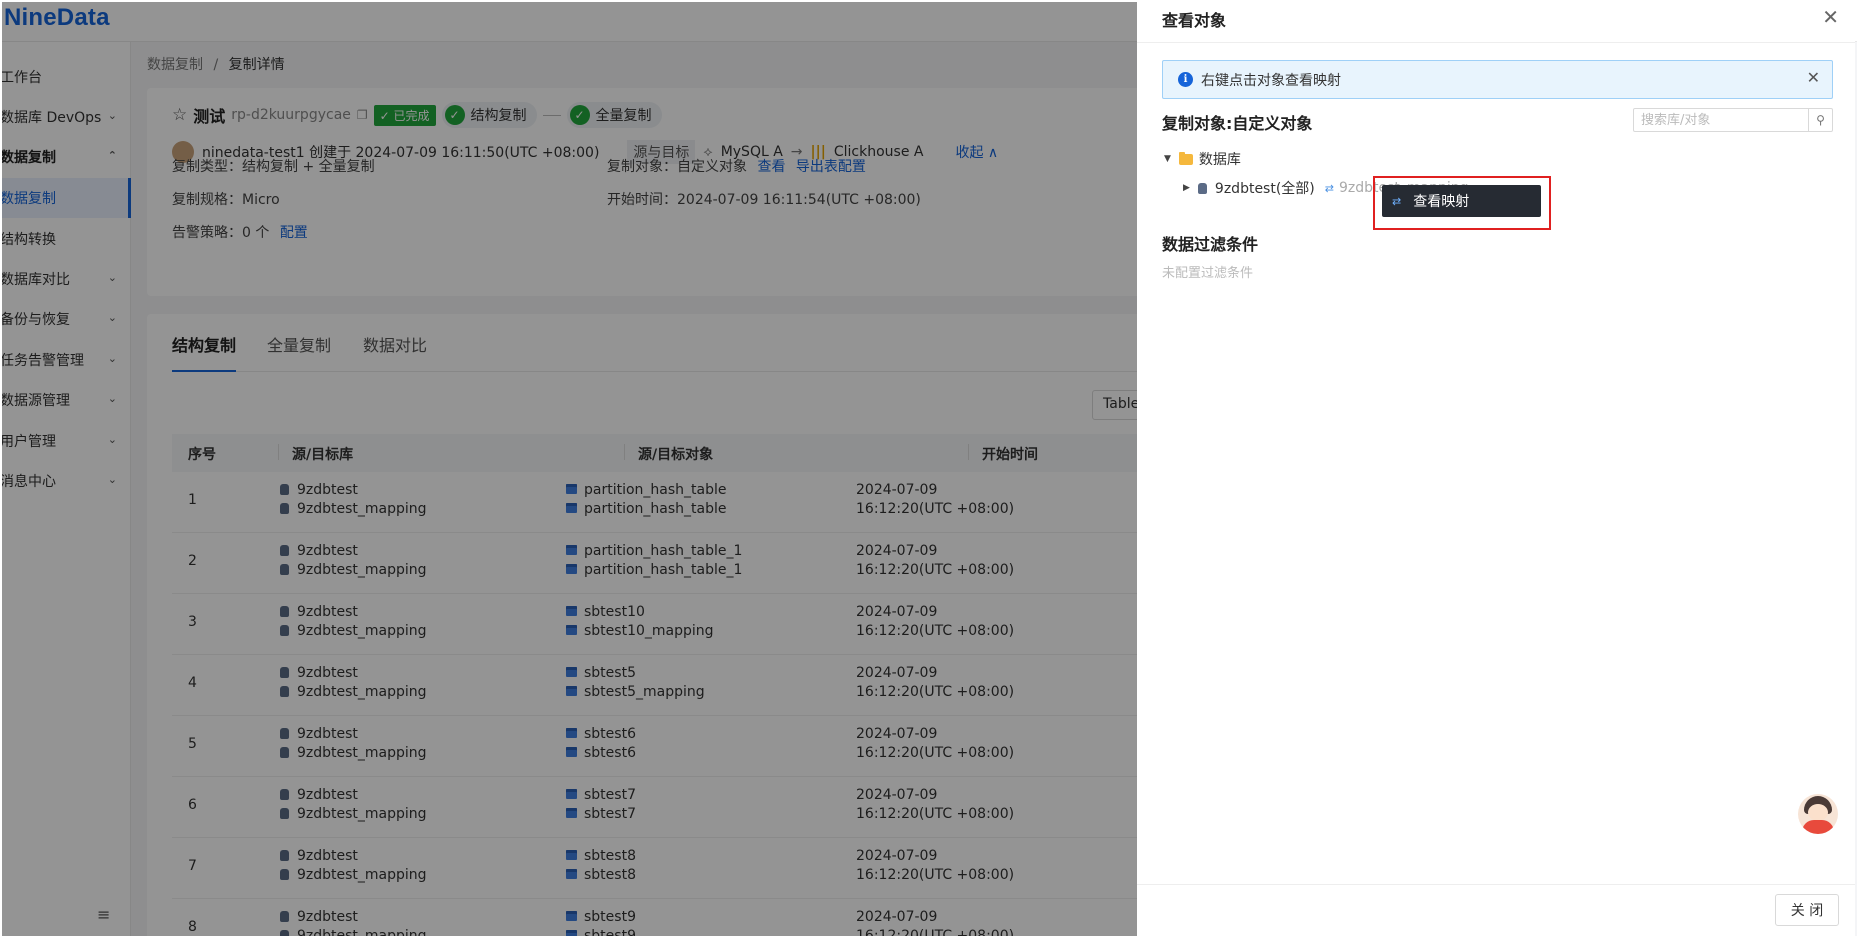 The image size is (1857, 938). I want to click on database-icon, so click(1202, 188).